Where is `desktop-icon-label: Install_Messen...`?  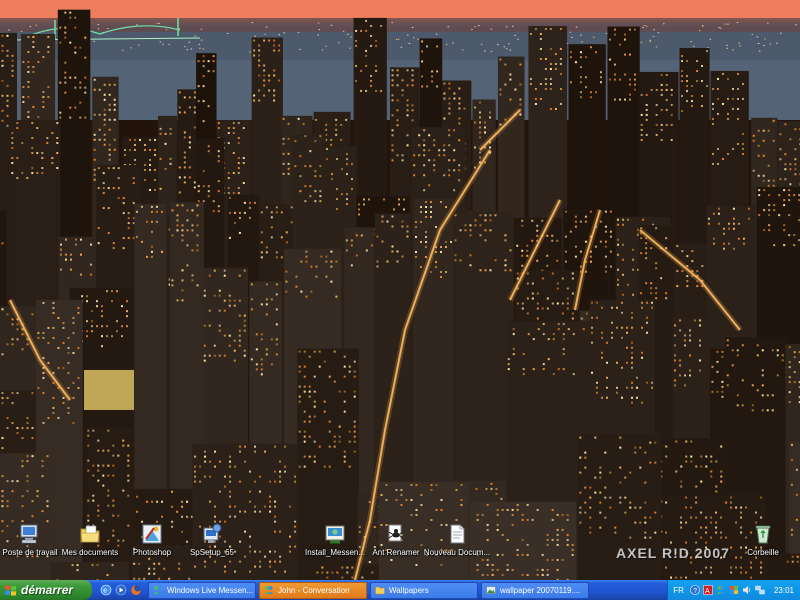 desktop-icon-label: Install_Messen... is located at coordinates (335, 552).